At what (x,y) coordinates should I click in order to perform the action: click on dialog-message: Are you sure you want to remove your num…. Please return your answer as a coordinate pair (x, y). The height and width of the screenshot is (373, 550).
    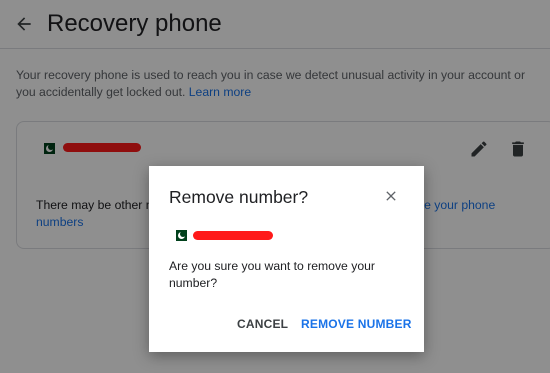
    Looking at the image, I should click on (272, 274).